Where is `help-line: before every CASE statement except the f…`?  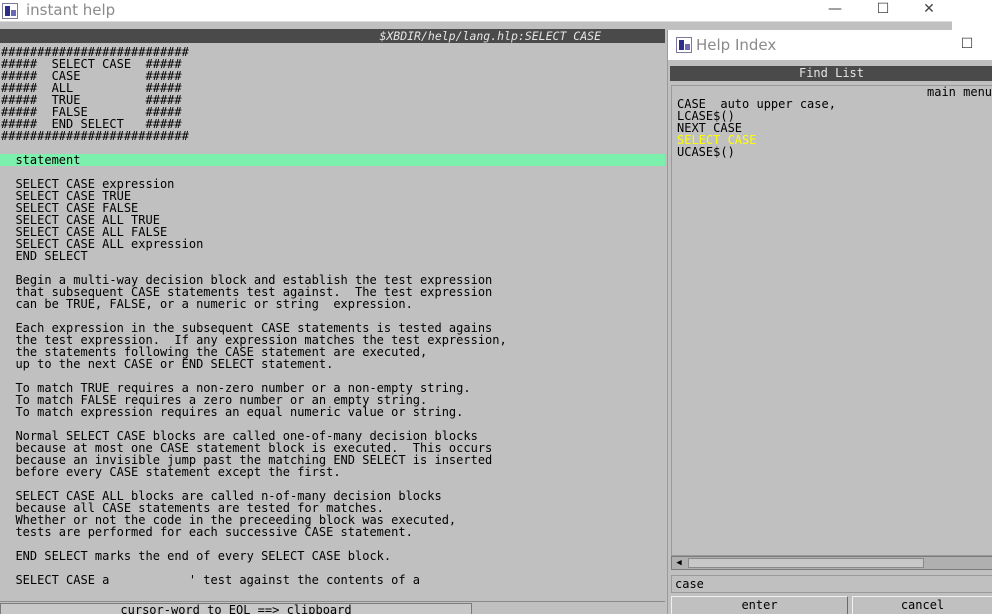 help-line: before every CASE statement except the f… is located at coordinates (171, 472).